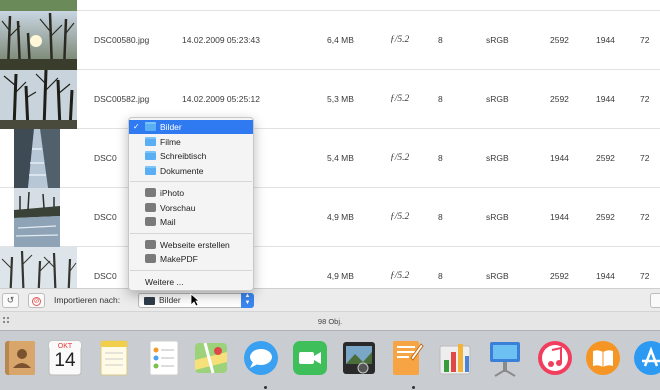 The image size is (660, 390). I want to click on menu-item-webseite-erstellen: Webseite erstellen, so click(191, 245).